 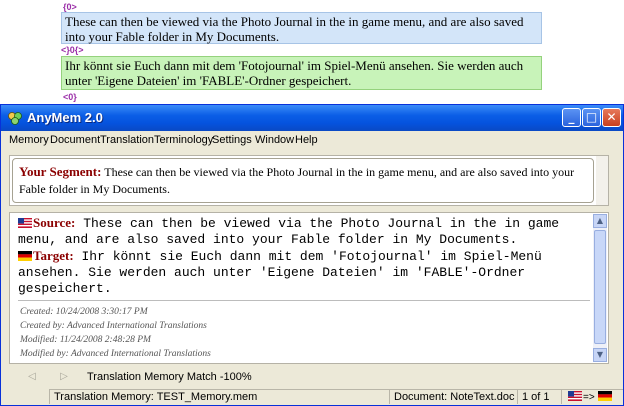 What do you see at coordinates (600, 355) in the screenshot?
I see `scroll-down-arrow-icon: ▼` at bounding box center [600, 355].